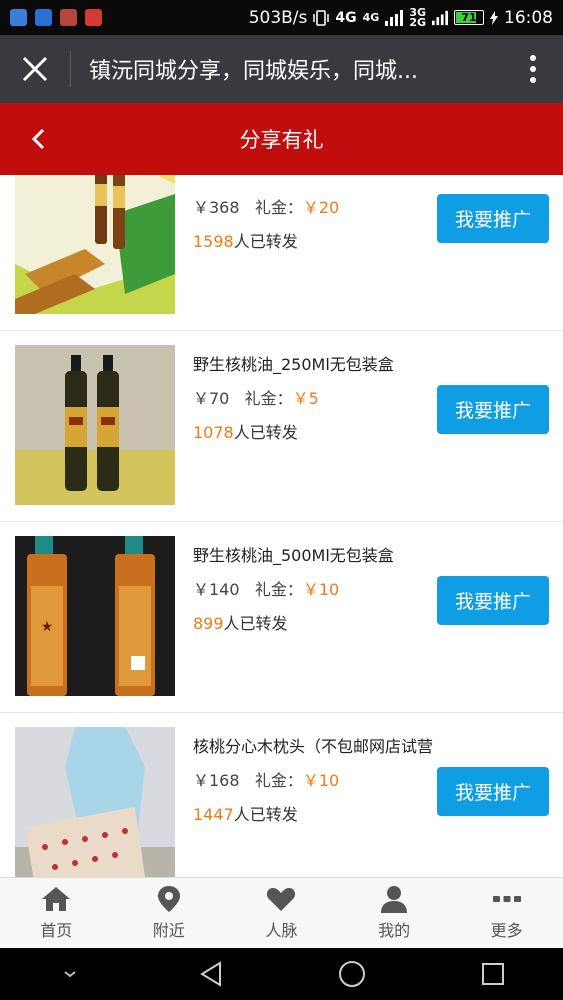 The width and height of the screenshot is (563, 1000). I want to click on recents-square-icon, so click(492, 974).